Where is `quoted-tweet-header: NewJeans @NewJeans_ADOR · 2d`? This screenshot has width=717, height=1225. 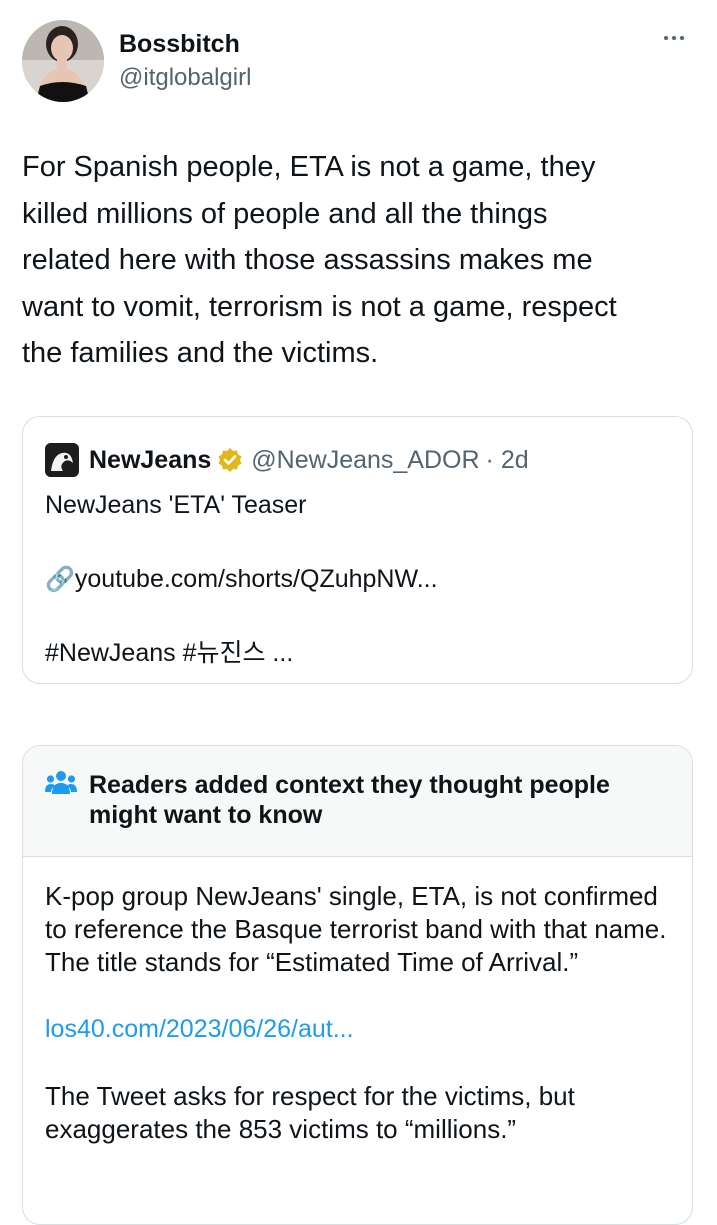
quoted-tweet-header: NewJeans @NewJeans_ADOR · 2d is located at coordinates (287, 460).